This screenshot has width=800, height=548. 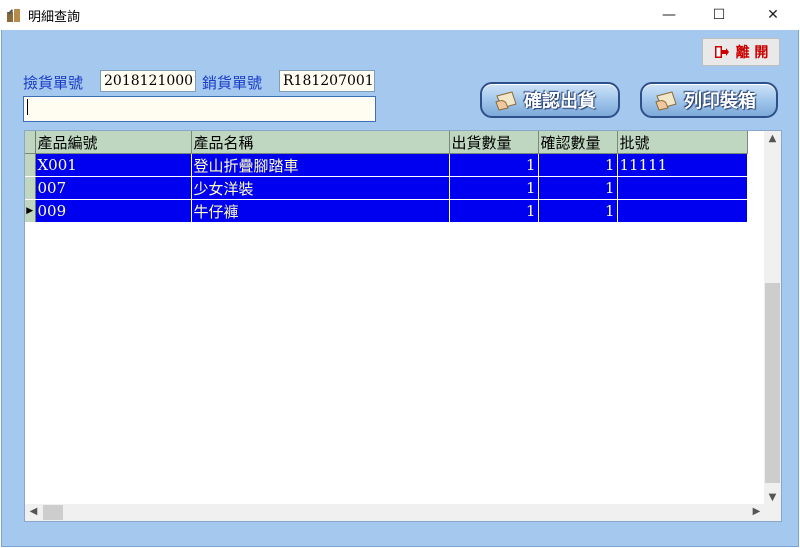 What do you see at coordinates (113, 211) in the screenshot?
I see `cell-code: 009` at bounding box center [113, 211].